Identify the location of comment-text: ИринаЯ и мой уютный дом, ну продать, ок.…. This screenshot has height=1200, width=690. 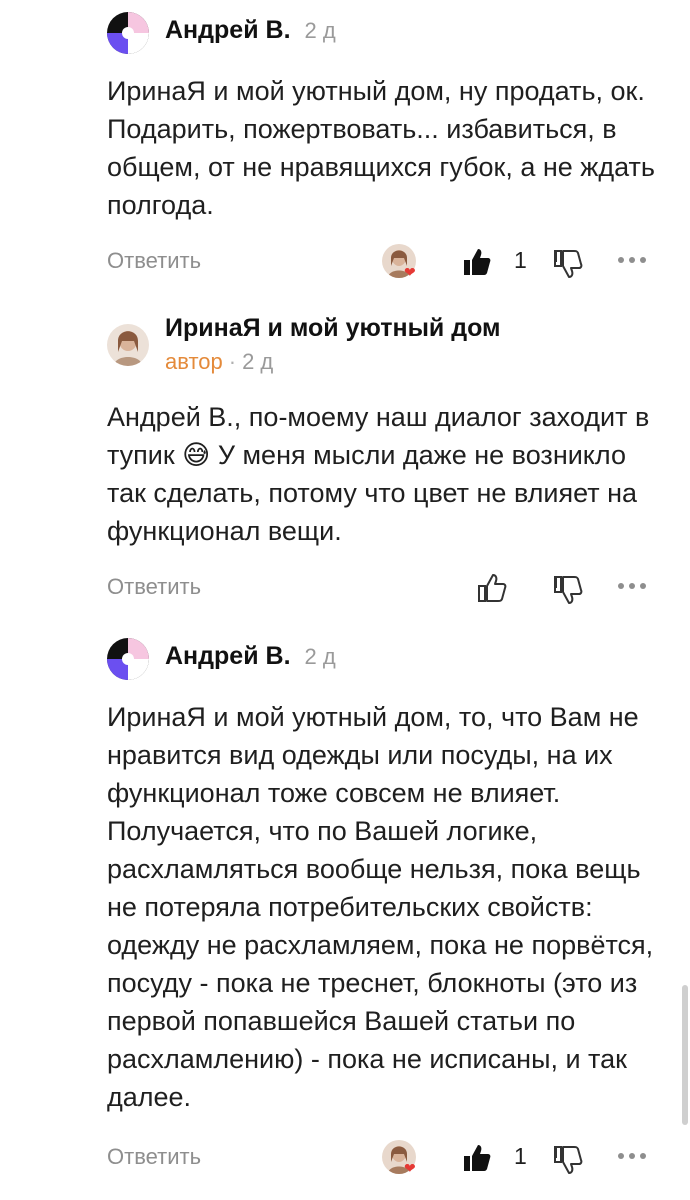
(381, 148).